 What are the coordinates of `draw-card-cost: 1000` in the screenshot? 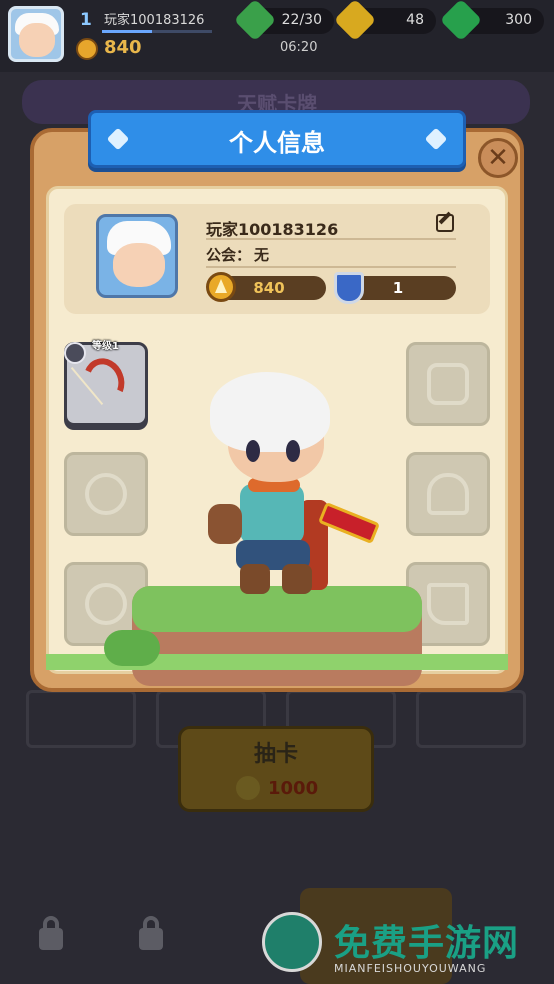 It's located at (293, 788).